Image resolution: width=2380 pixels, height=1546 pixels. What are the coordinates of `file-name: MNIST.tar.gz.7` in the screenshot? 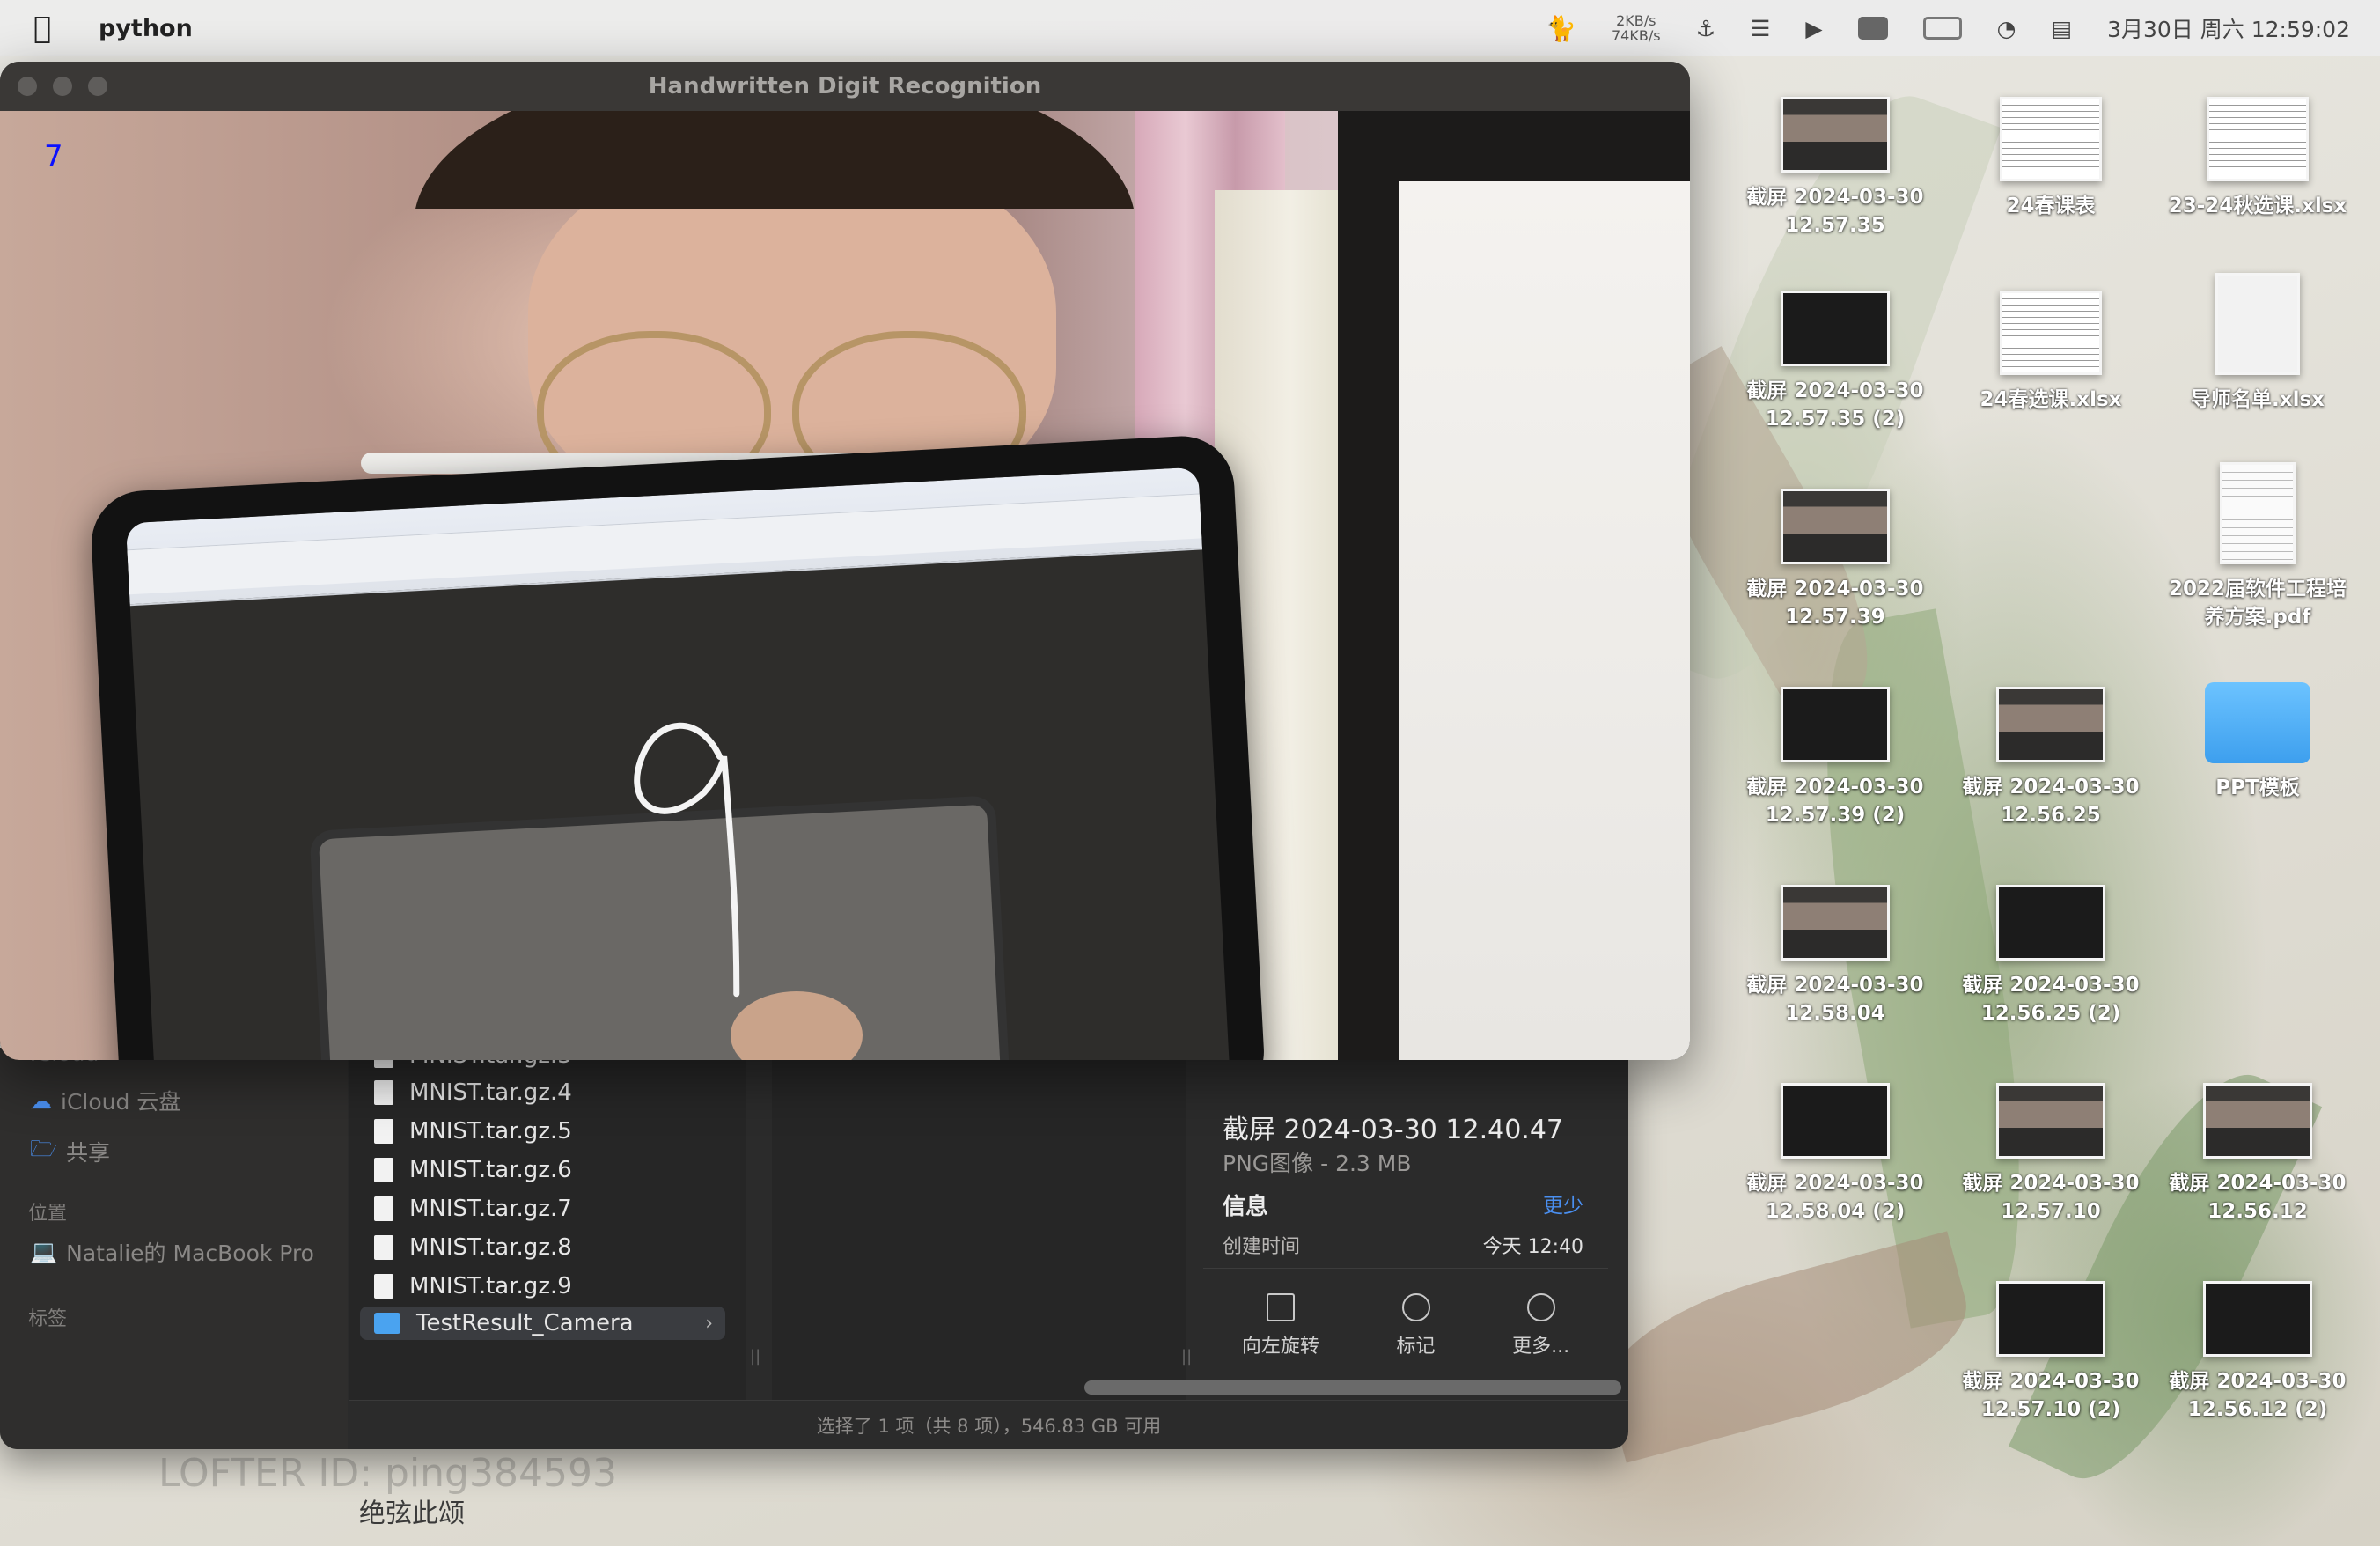 It's located at (490, 1209).